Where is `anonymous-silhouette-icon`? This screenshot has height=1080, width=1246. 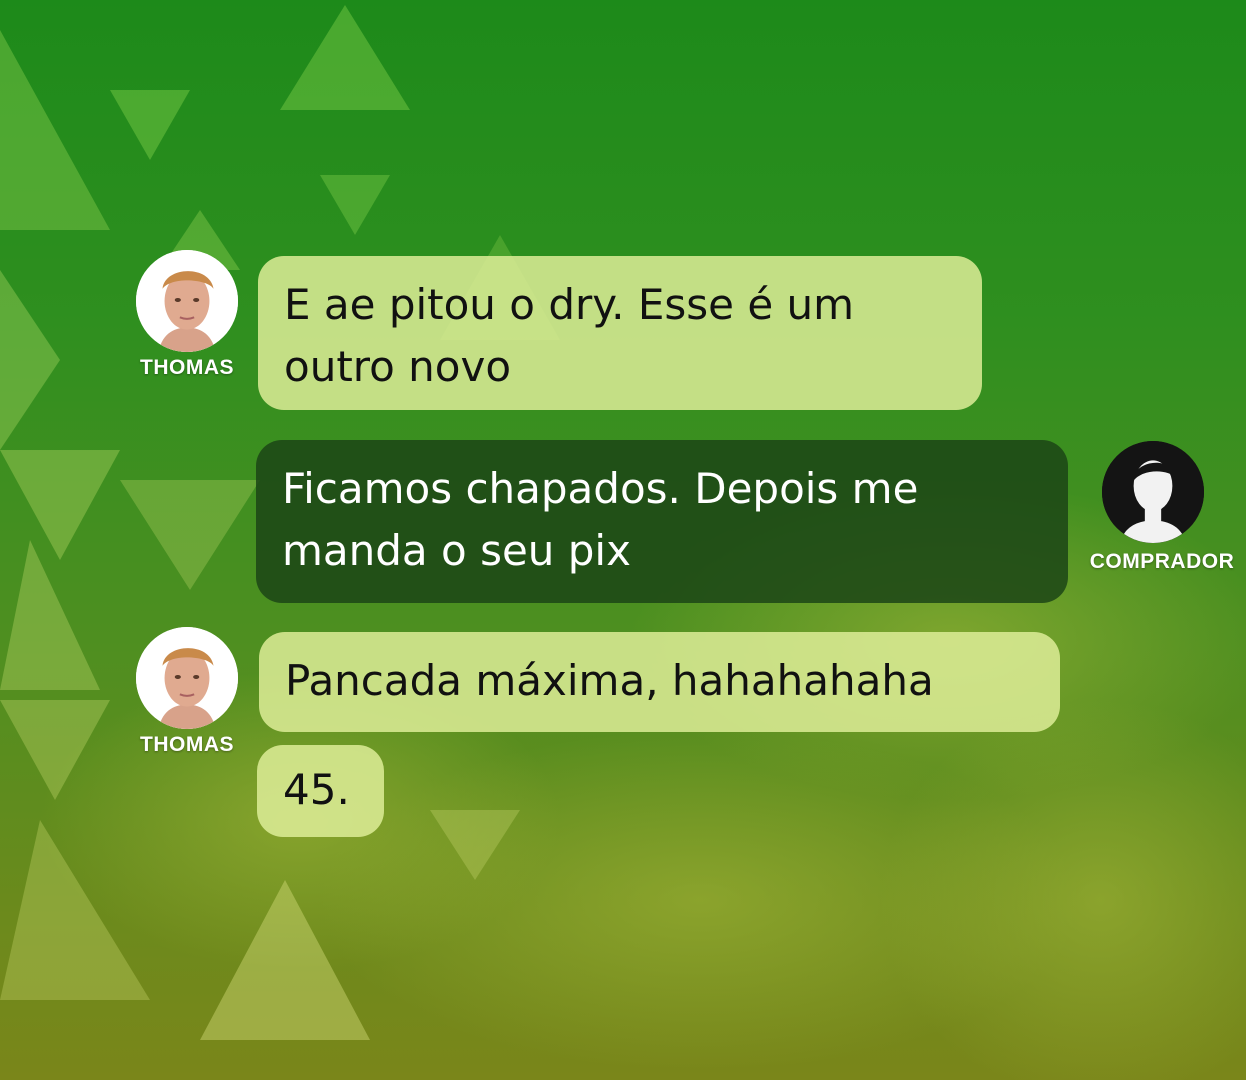
anonymous-silhouette-icon is located at coordinates (1153, 492).